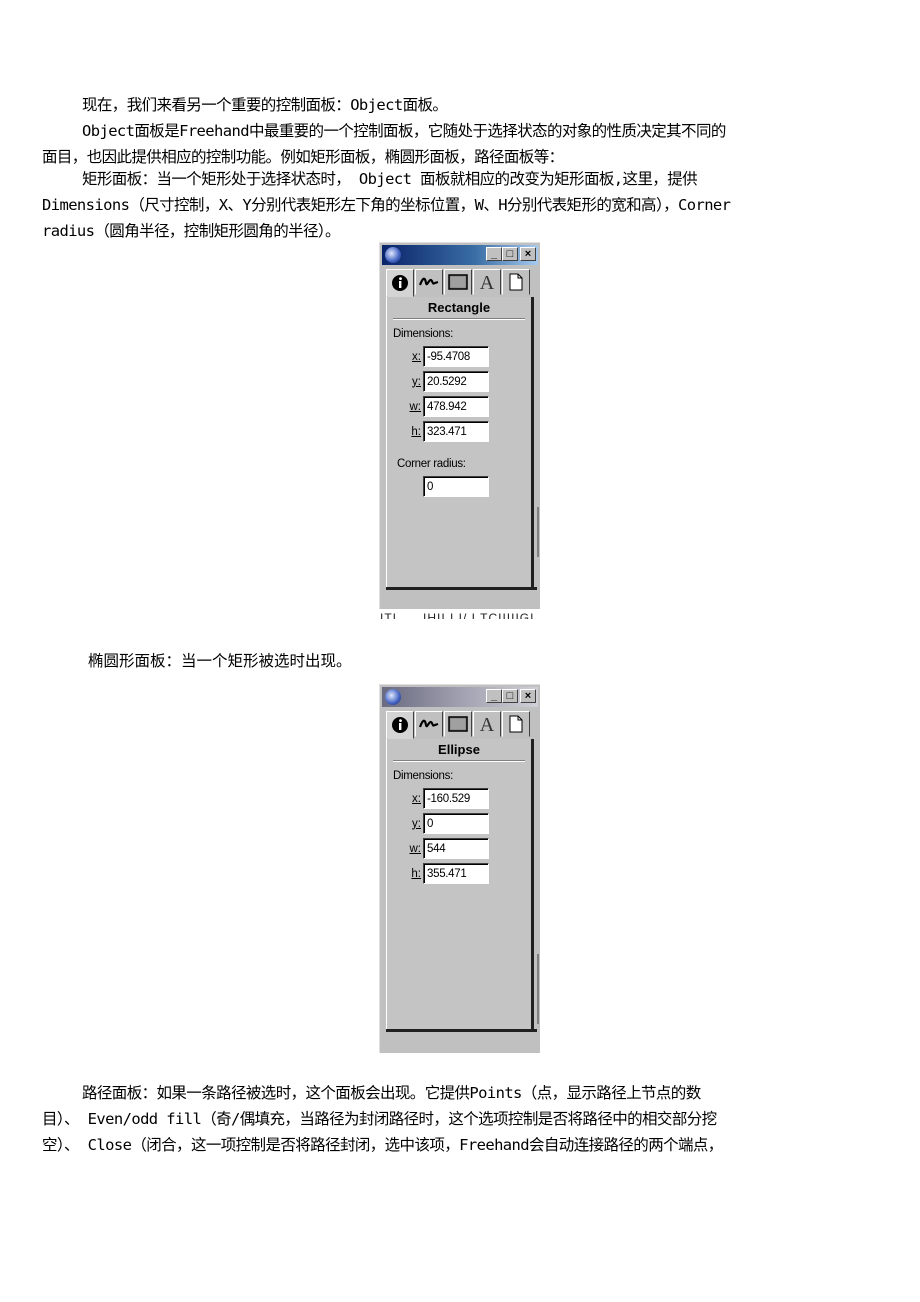 The image size is (920, 1302). Describe the element at coordinates (459, 307) in the screenshot. I see `object-type-title: Rectangle` at that location.